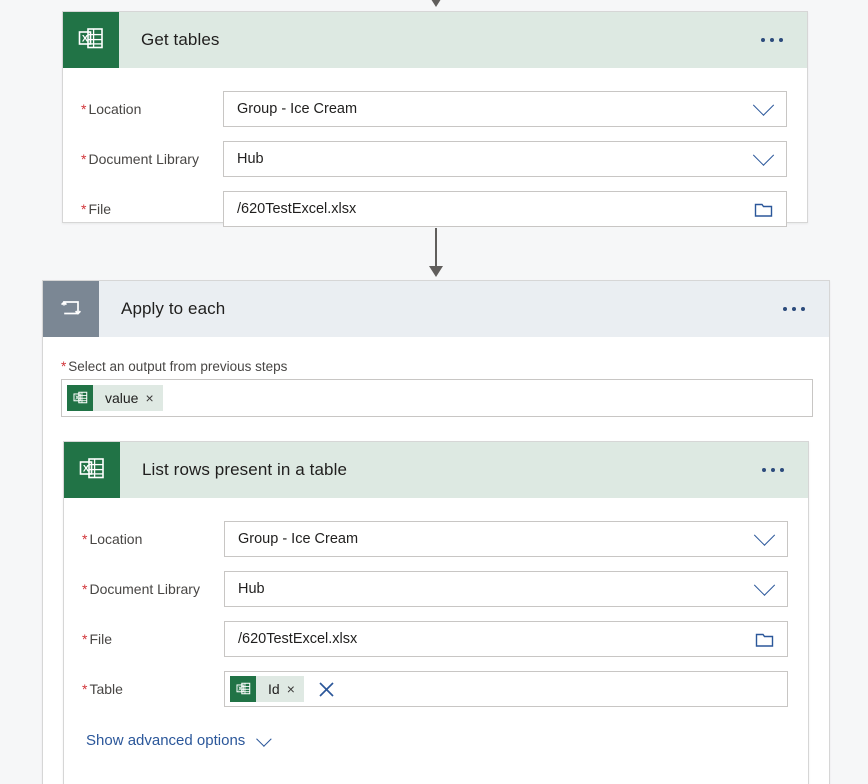 The width and height of the screenshot is (868, 784). I want to click on list-rows-header: X List rows present in a table, so click(436, 470).